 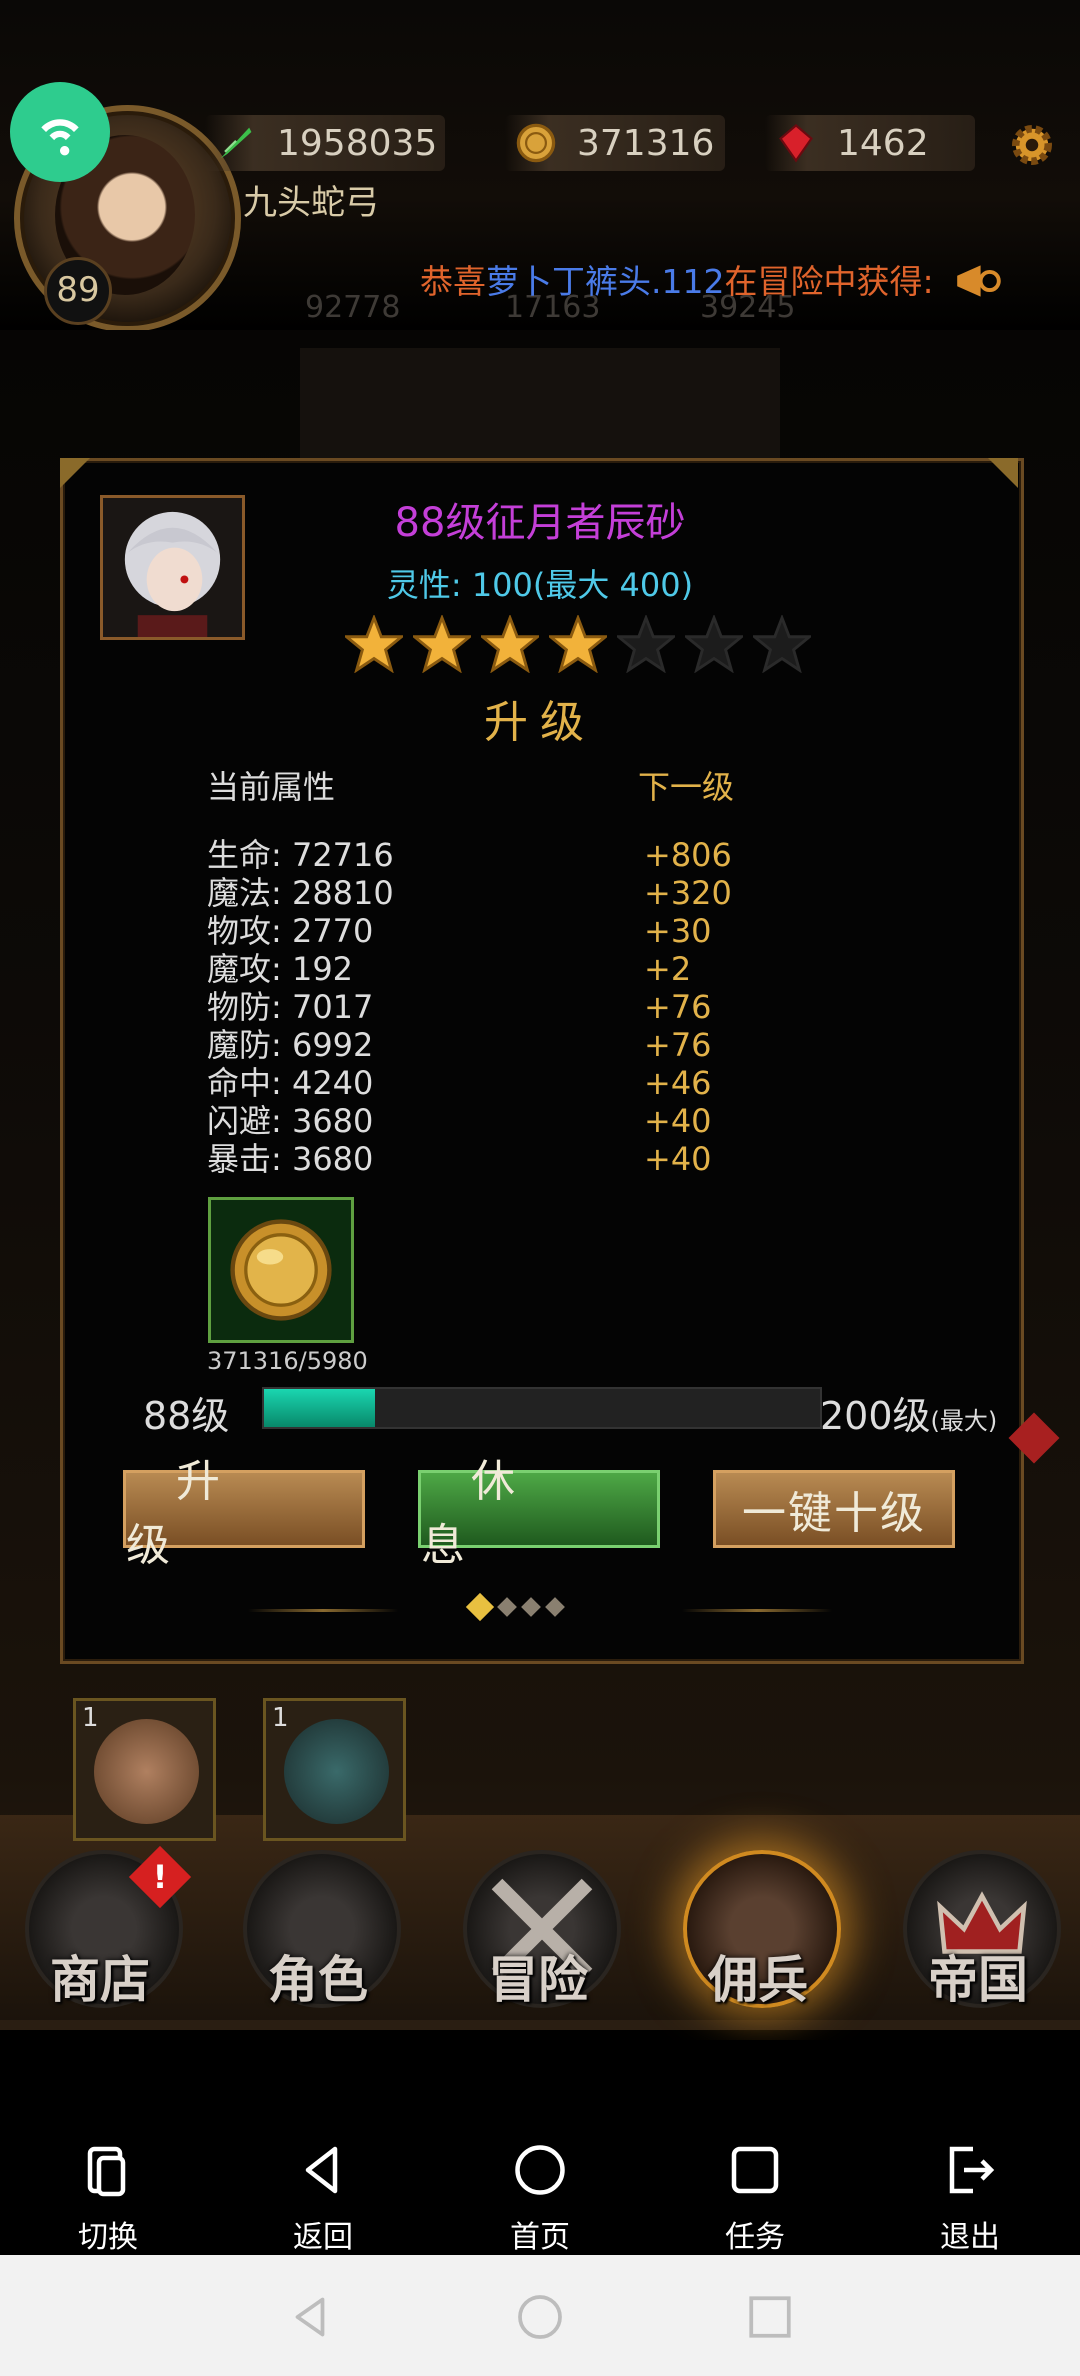 What do you see at coordinates (186, 1416) in the screenshot?
I see `level-from: 88级` at bounding box center [186, 1416].